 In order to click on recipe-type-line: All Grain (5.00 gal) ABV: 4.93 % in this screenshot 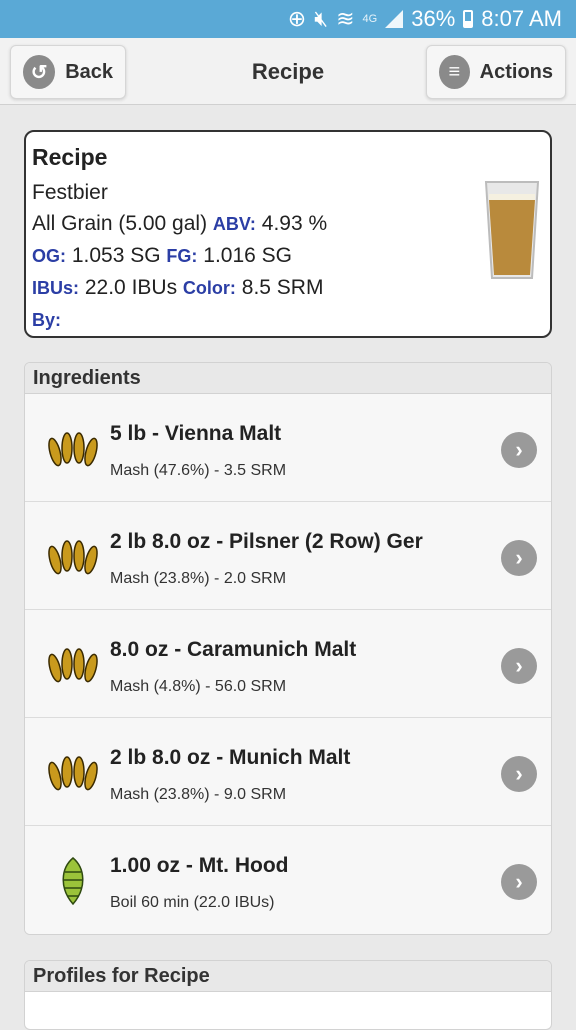, I will do `click(288, 224)`.